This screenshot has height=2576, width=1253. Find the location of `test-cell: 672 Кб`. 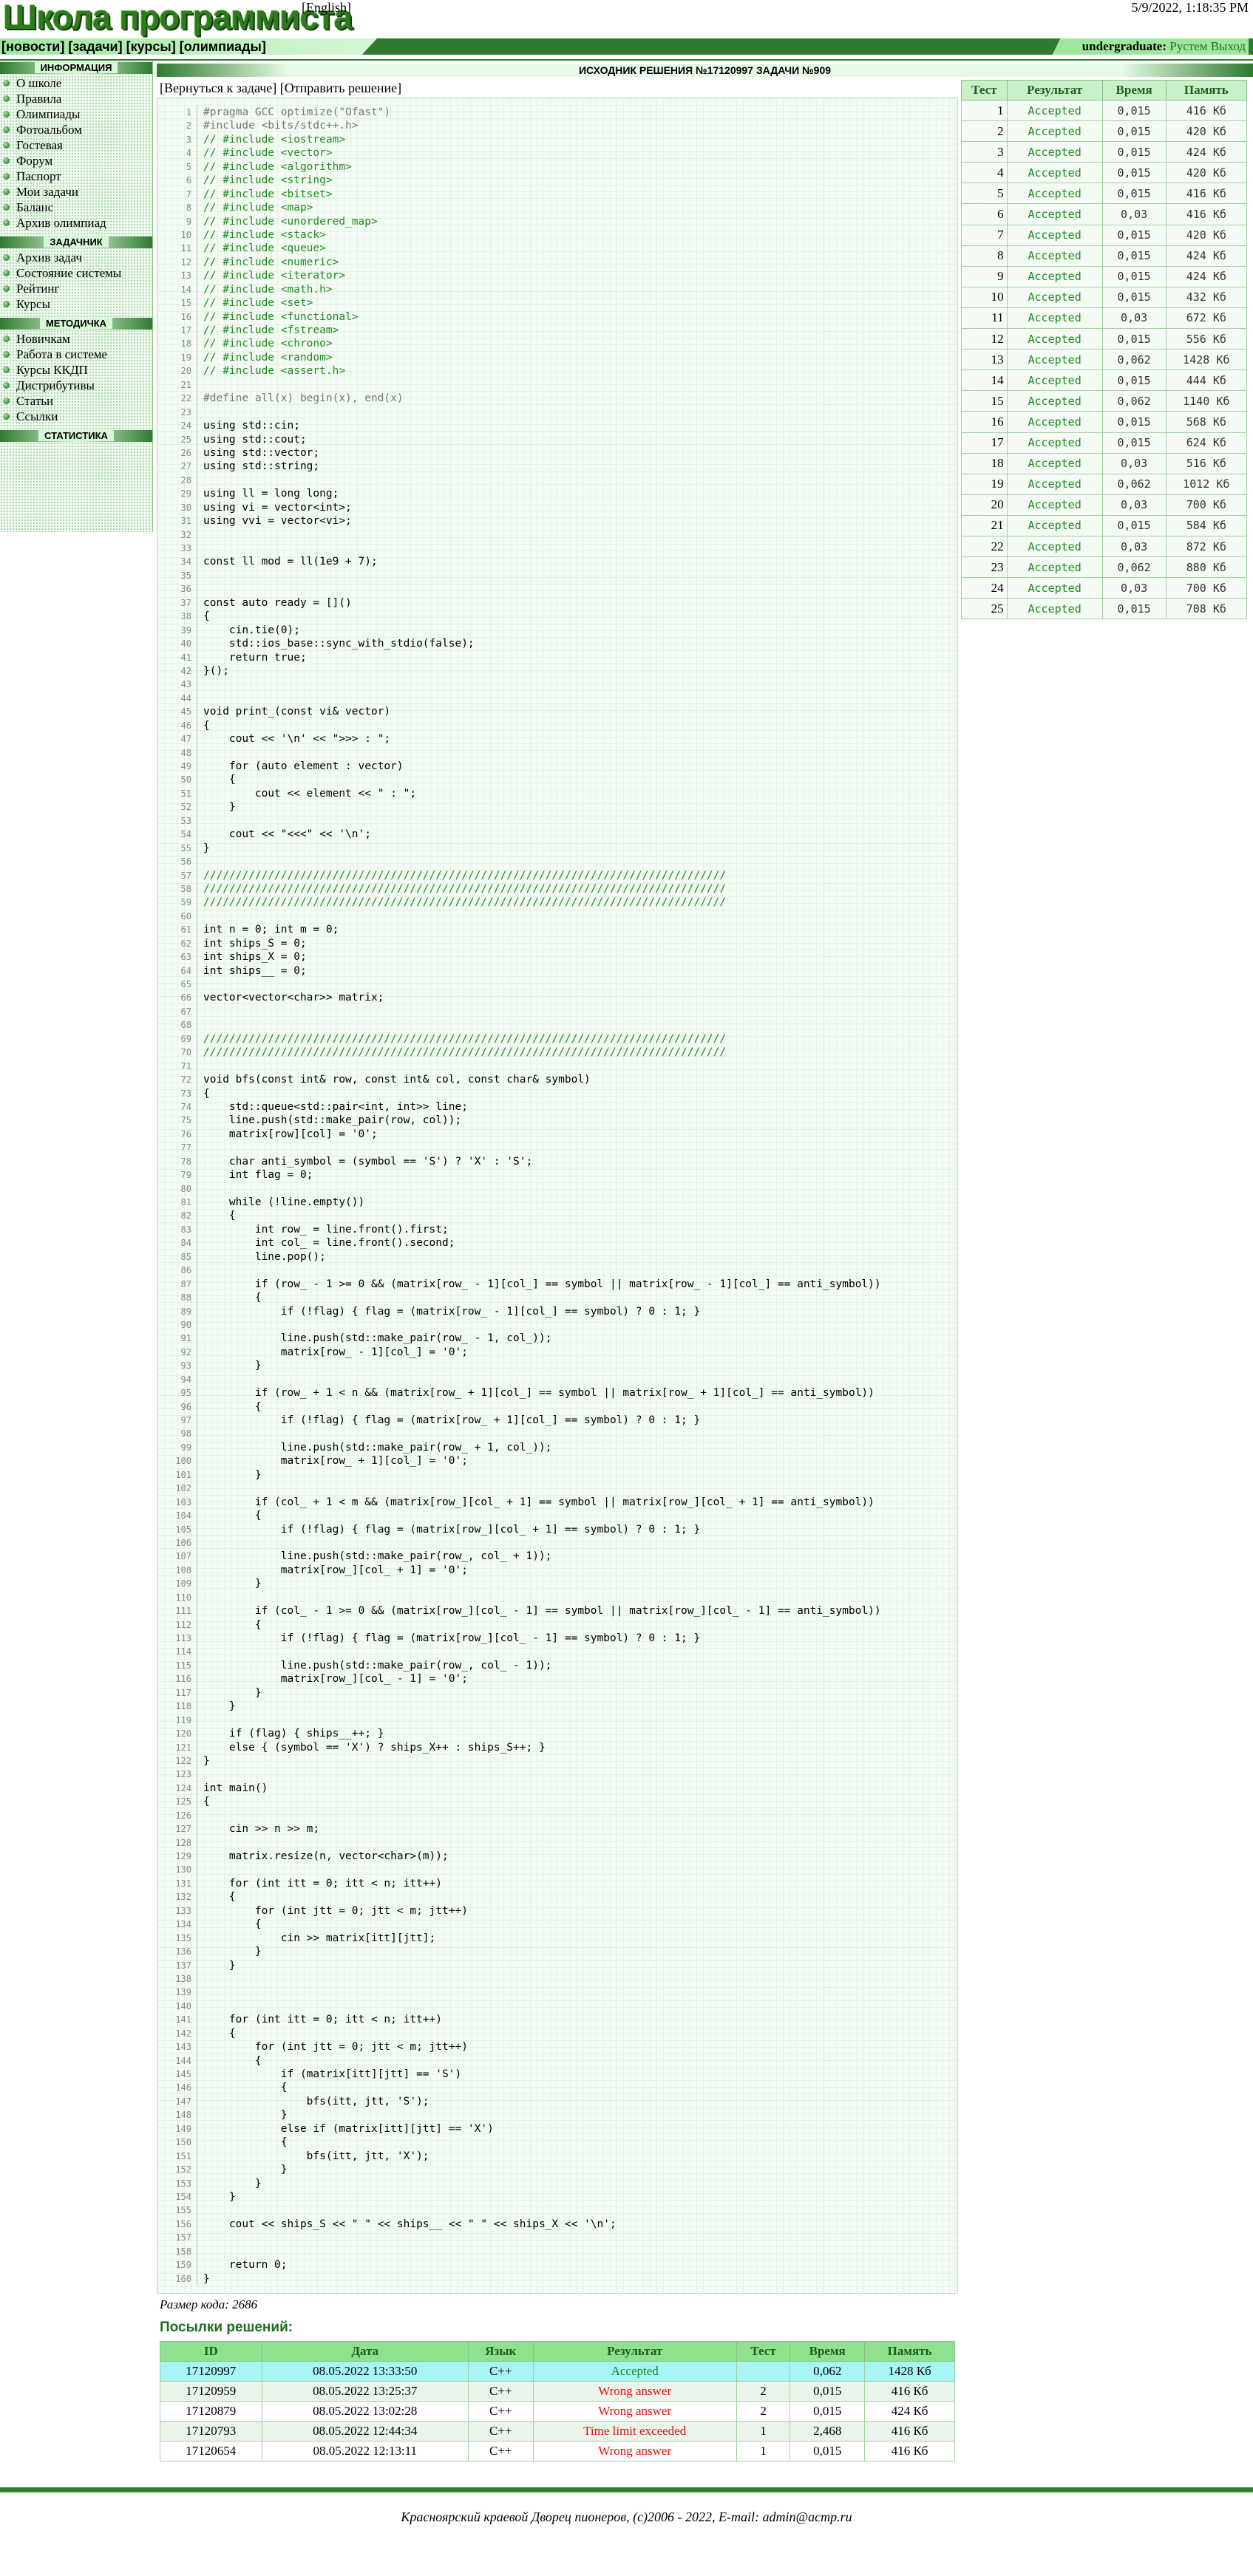

test-cell: 672 Кб is located at coordinates (1206, 318).